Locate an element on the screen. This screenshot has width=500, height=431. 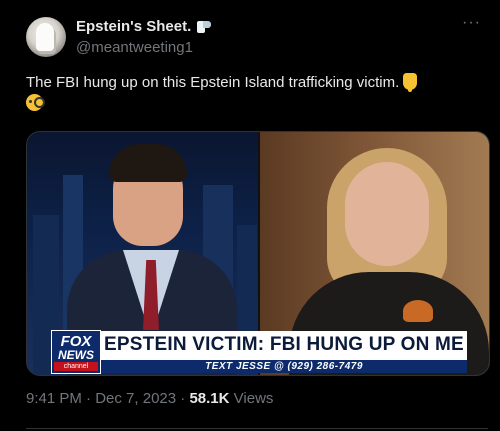
views-count: 58.1K is located at coordinates (209, 398).